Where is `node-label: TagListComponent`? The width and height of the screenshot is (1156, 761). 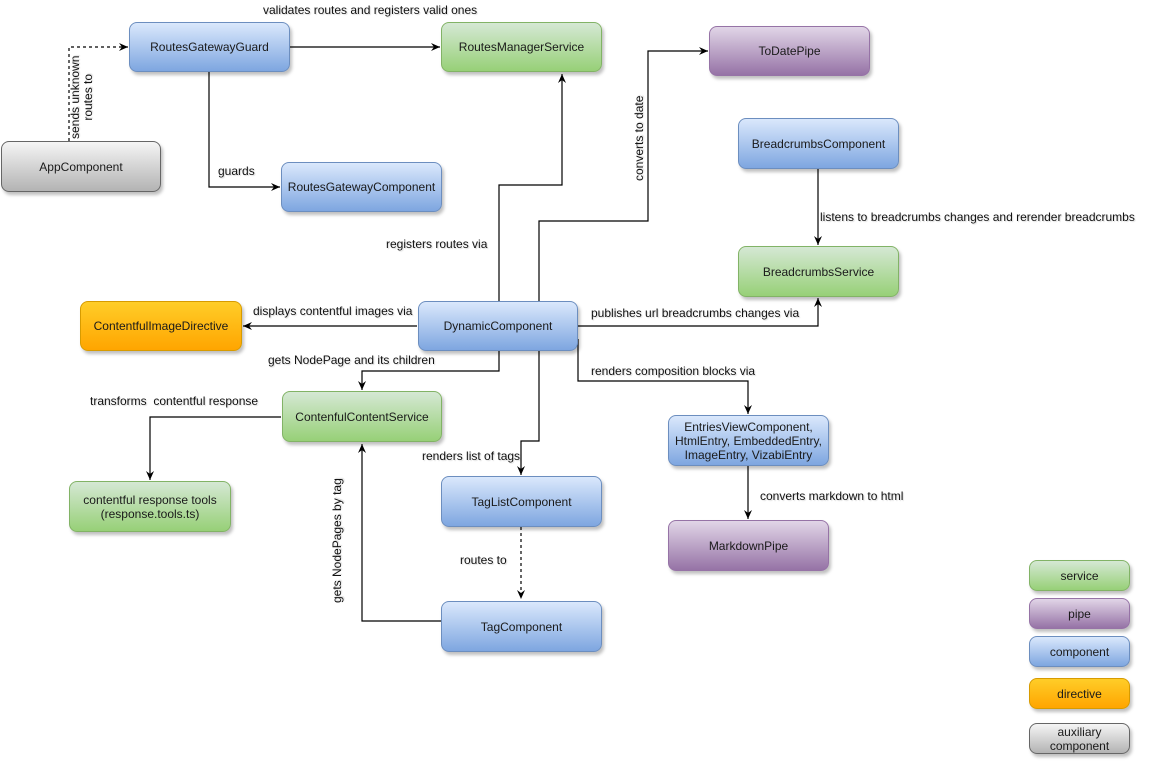
node-label: TagListComponent is located at coordinates (521, 501).